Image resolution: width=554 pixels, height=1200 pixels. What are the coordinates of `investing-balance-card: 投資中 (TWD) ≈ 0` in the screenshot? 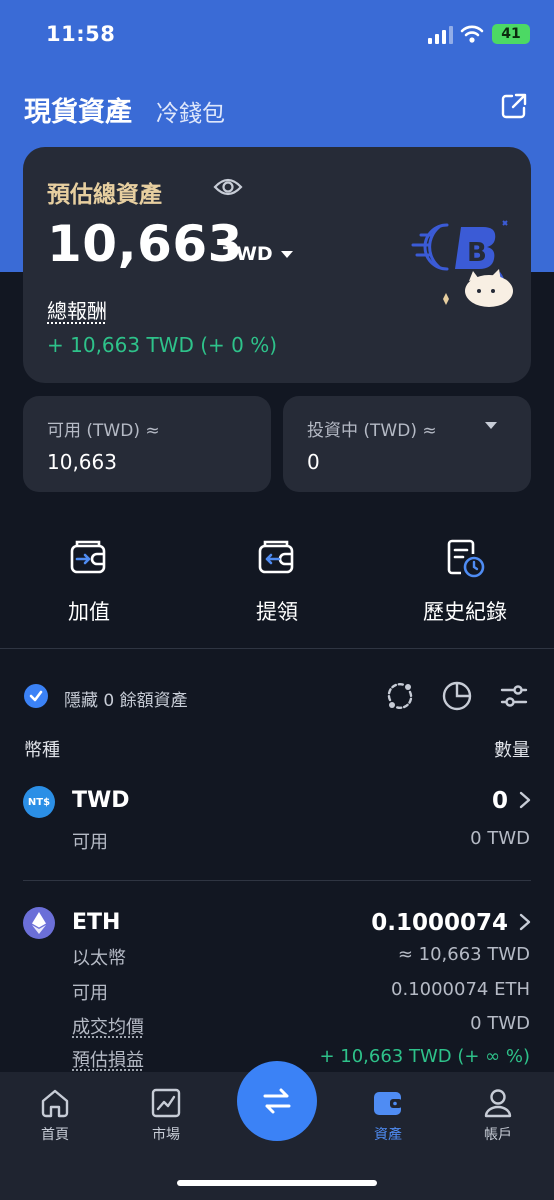 It's located at (407, 444).